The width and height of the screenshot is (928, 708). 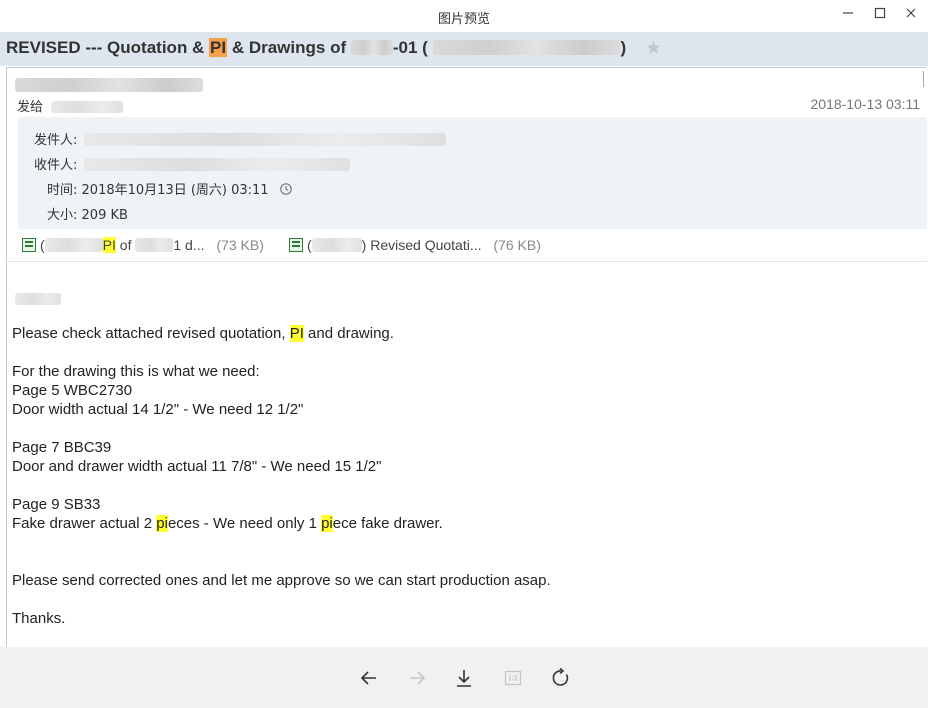 I want to click on close-icon, so click(x=911, y=13).